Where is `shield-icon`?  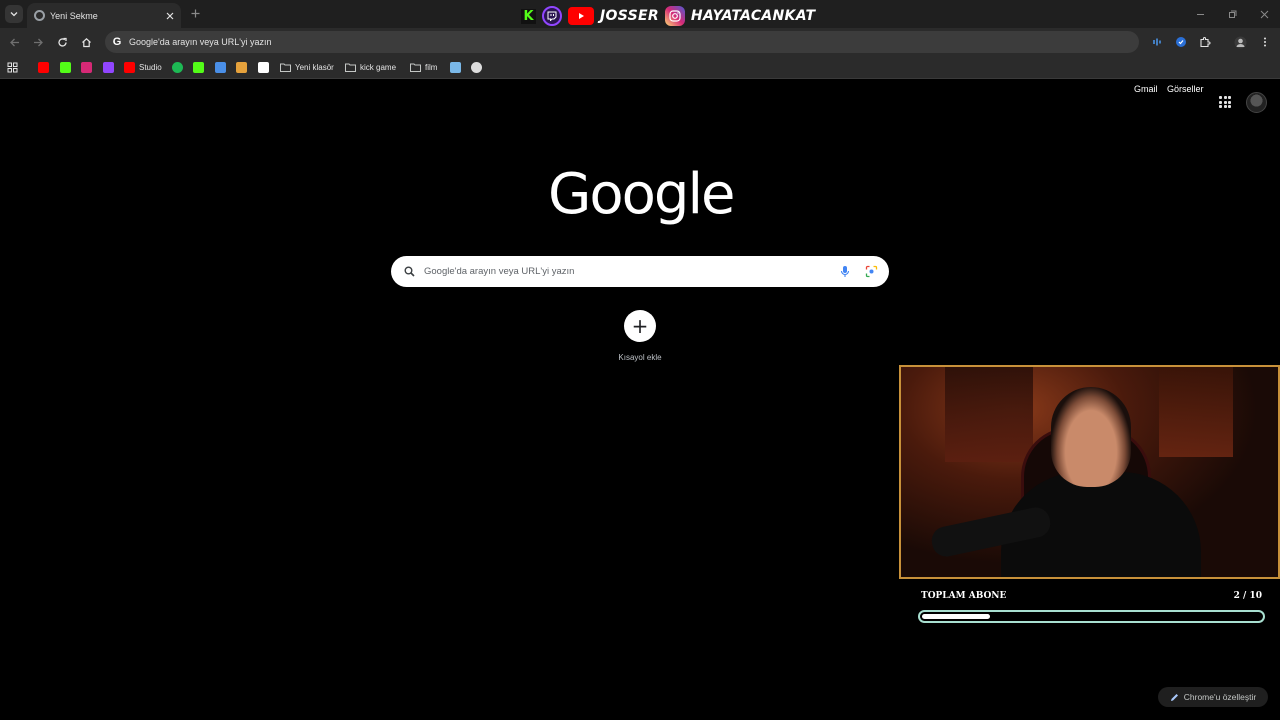
shield-icon is located at coordinates (1181, 42).